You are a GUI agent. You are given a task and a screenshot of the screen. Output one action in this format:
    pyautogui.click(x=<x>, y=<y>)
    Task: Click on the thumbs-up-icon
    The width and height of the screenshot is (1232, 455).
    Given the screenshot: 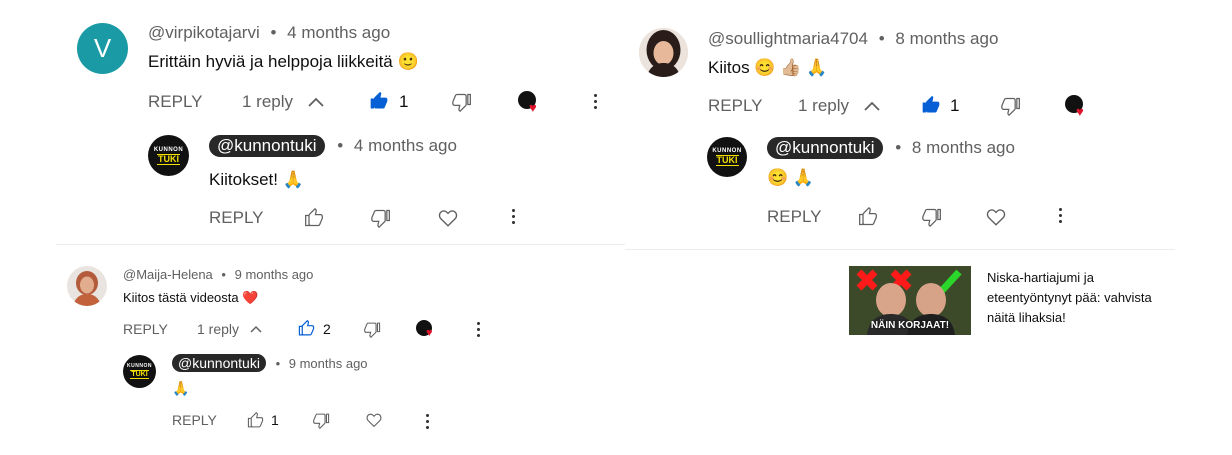 What is the action you would take?
    pyautogui.click(x=314, y=217)
    